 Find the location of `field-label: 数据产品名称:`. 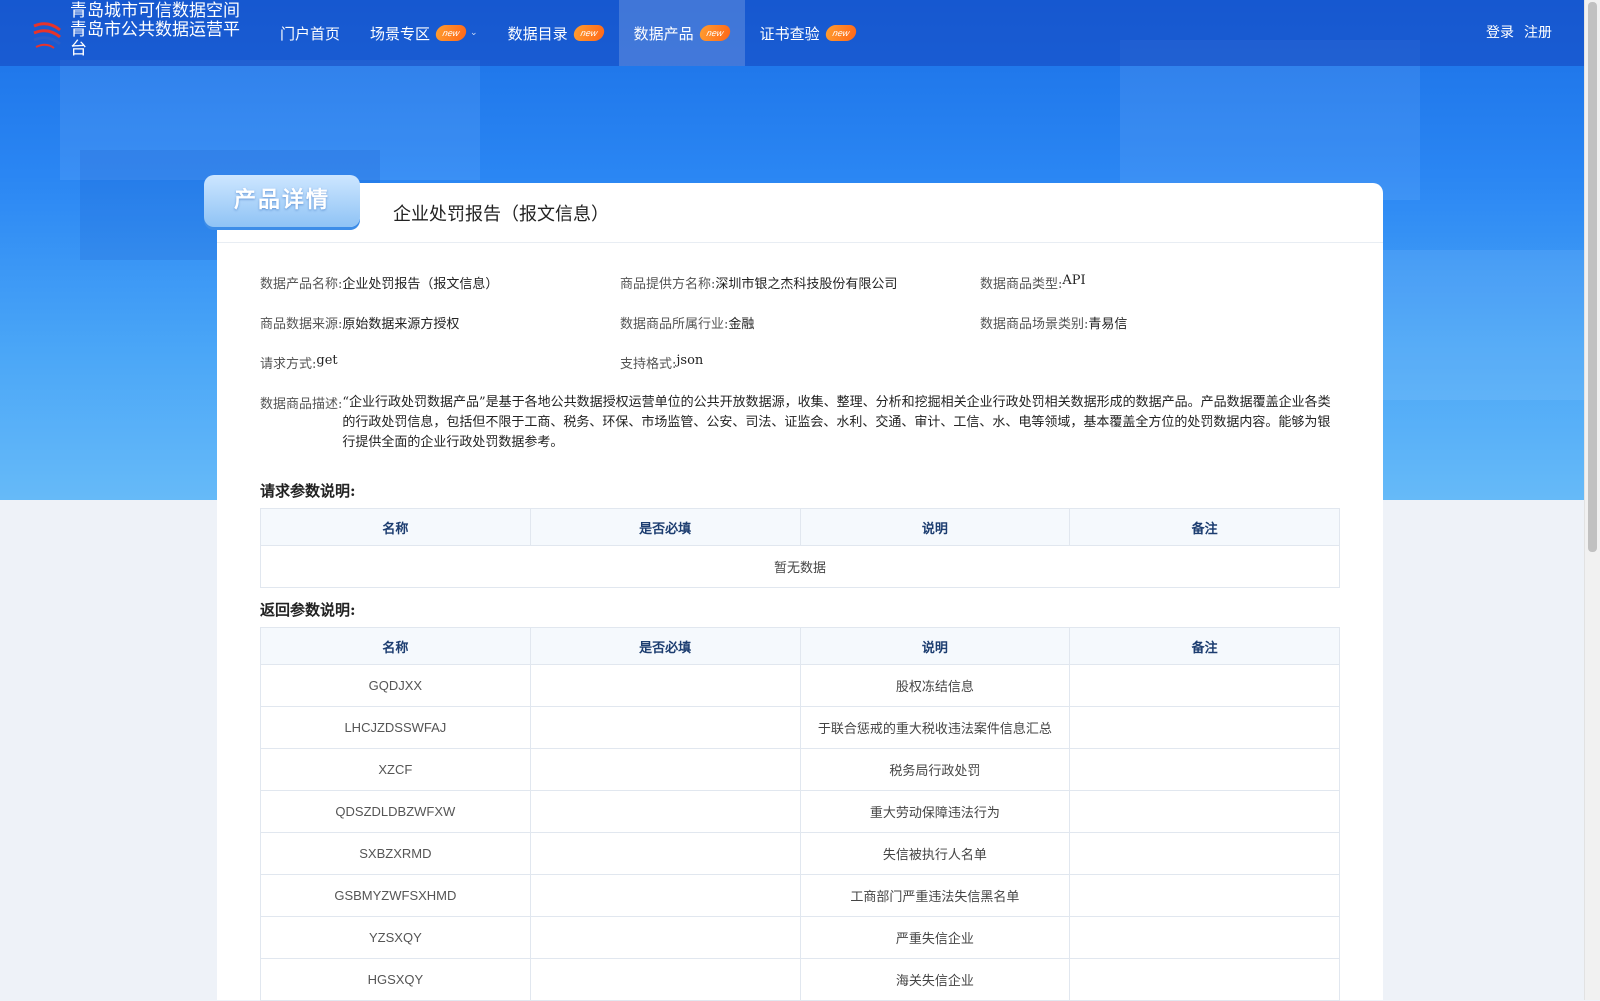

field-label: 数据产品名称: is located at coordinates (301, 284).